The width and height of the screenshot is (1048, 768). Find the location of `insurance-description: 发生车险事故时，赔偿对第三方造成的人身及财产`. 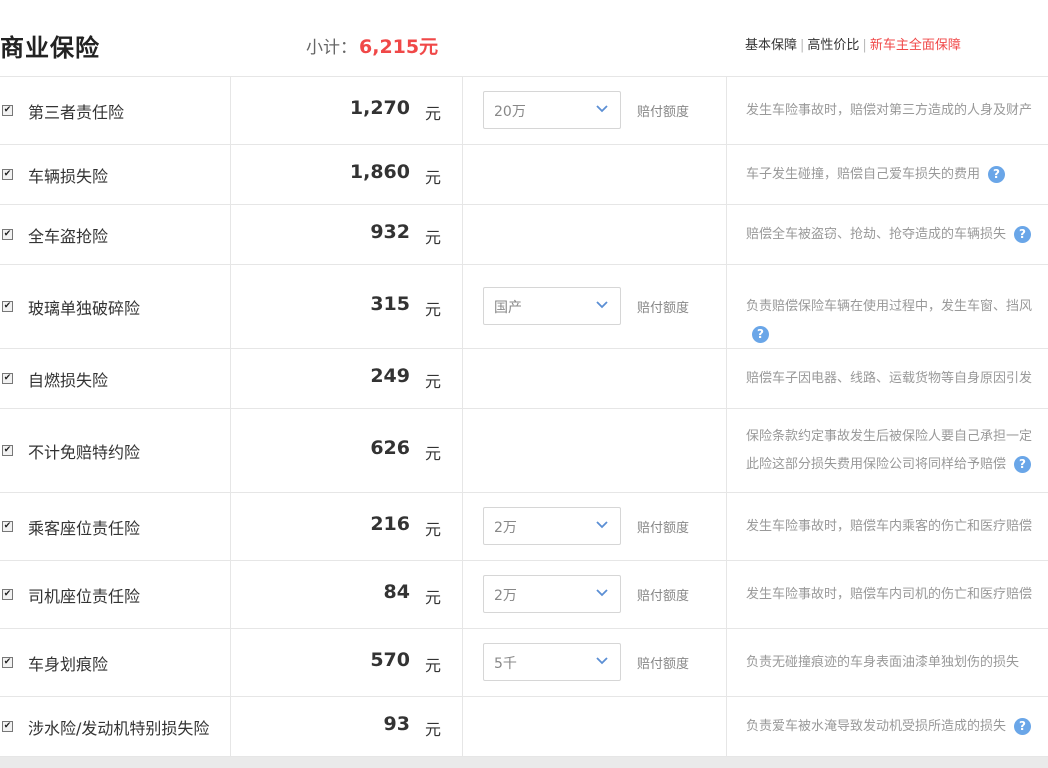

insurance-description: 发生车险事故时，赔偿对第三方造成的人身及财产 is located at coordinates (889, 111).